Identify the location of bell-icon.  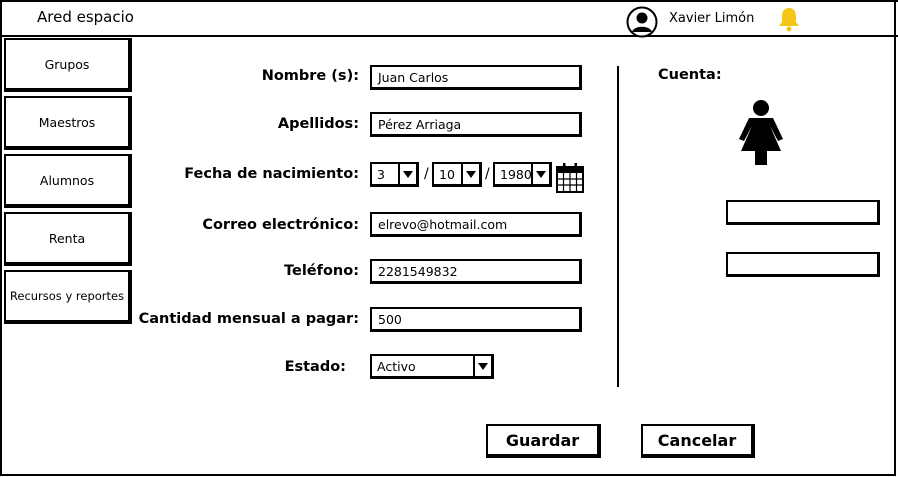
(789, 19).